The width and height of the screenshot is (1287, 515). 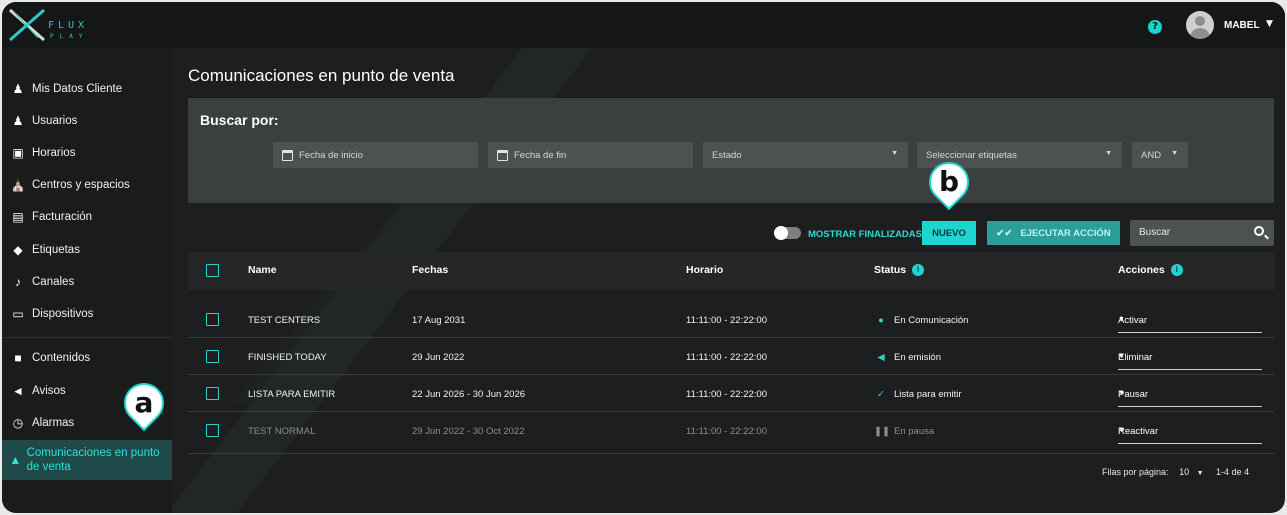 I want to click on sidebar-item-label: Contenidos, so click(x=61, y=358).